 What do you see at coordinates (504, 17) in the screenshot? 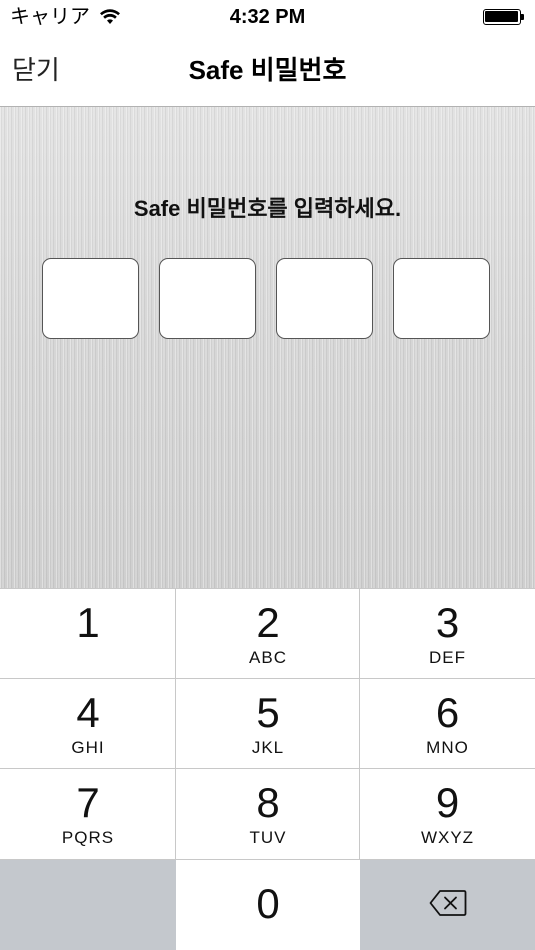
I see `battery-icon` at bounding box center [504, 17].